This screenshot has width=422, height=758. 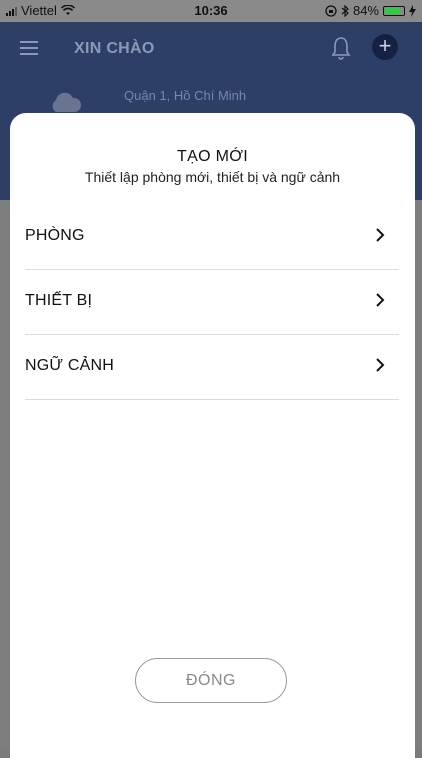 I want to click on background-peek-text, so click(x=418, y=318).